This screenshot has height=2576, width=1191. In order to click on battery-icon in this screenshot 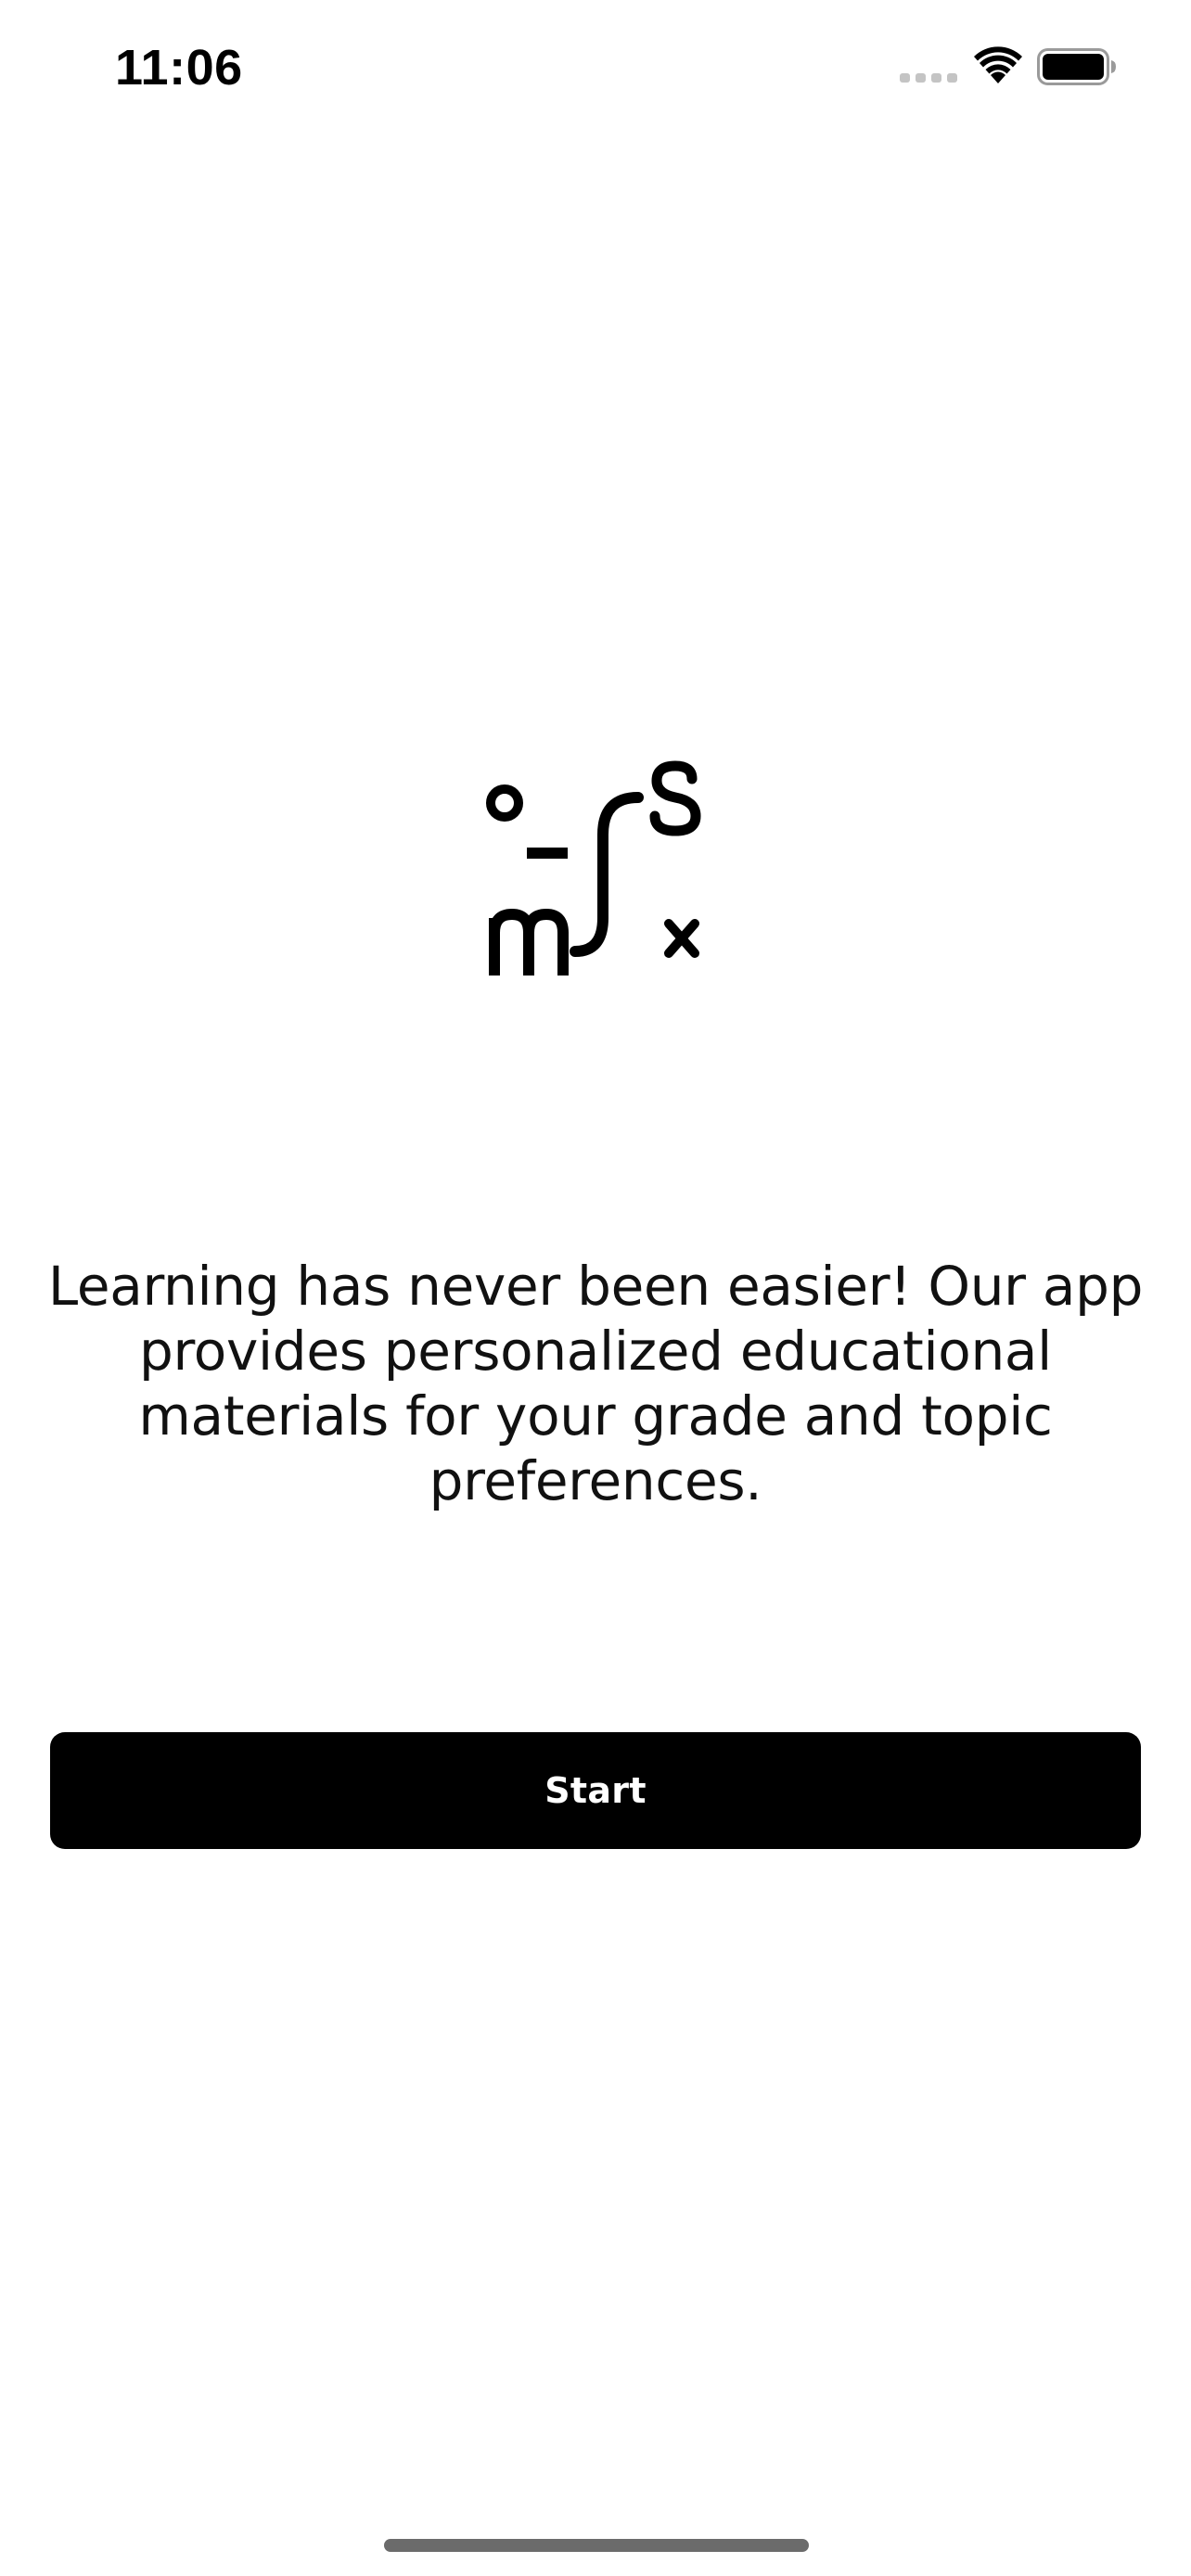, I will do `click(1076, 66)`.